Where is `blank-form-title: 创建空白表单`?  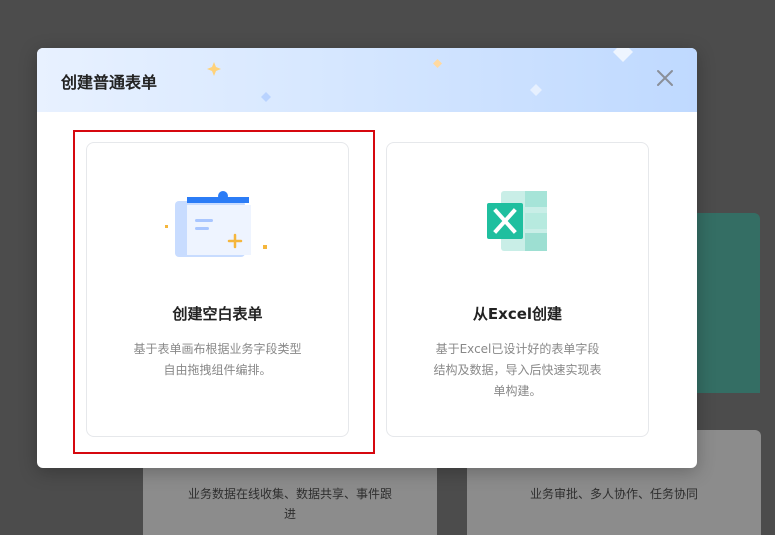
blank-form-title: 创建空白表单 is located at coordinates (217, 314).